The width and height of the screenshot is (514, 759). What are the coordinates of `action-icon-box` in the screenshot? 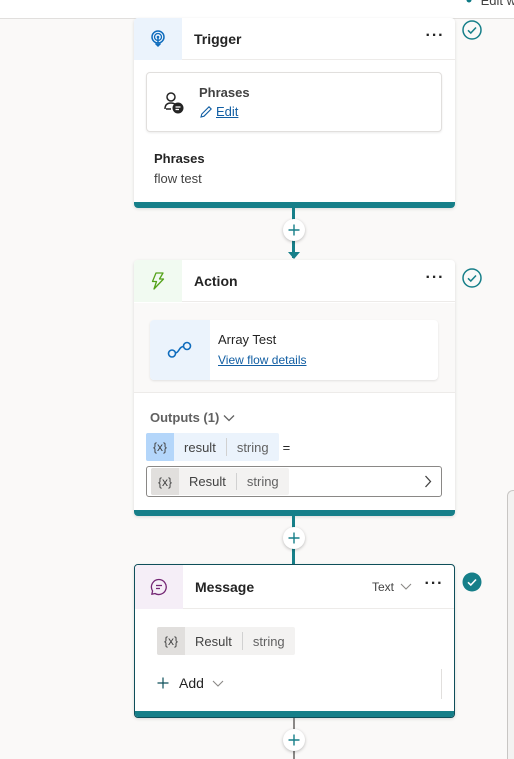 It's located at (158, 281).